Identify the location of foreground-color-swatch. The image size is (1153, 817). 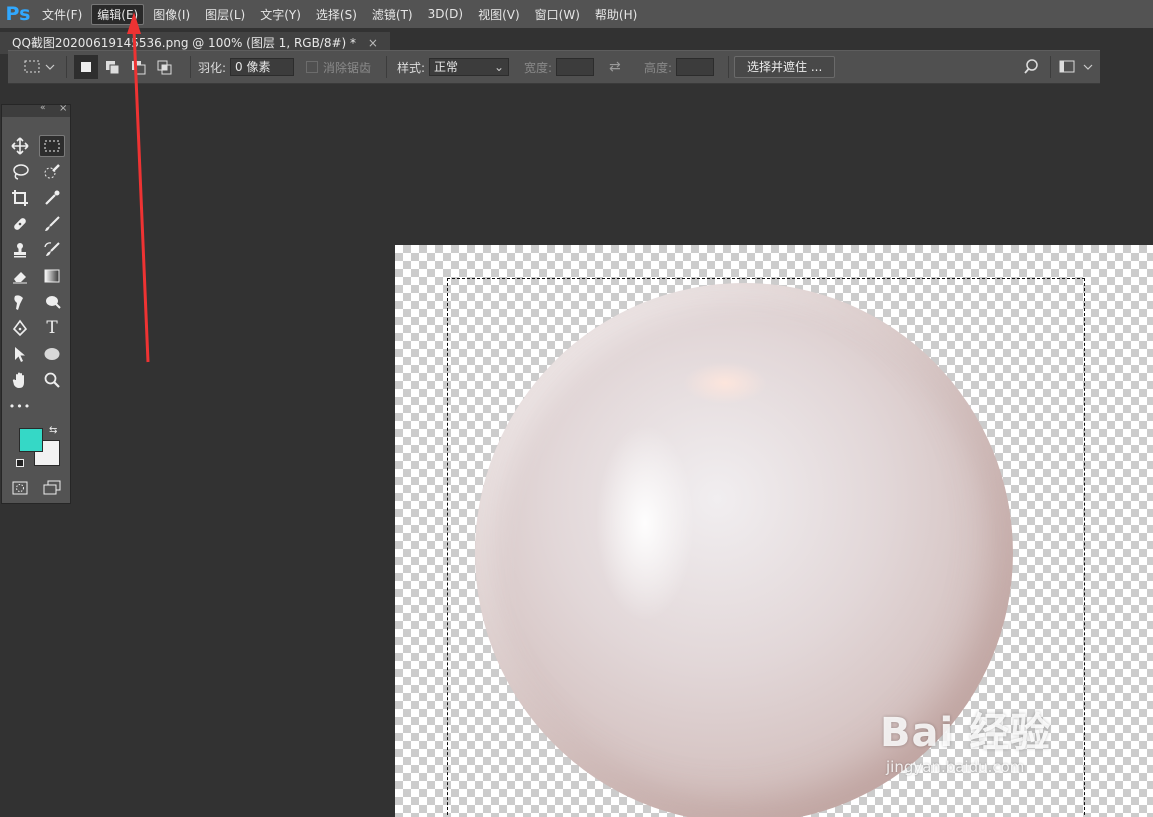
(39, 447).